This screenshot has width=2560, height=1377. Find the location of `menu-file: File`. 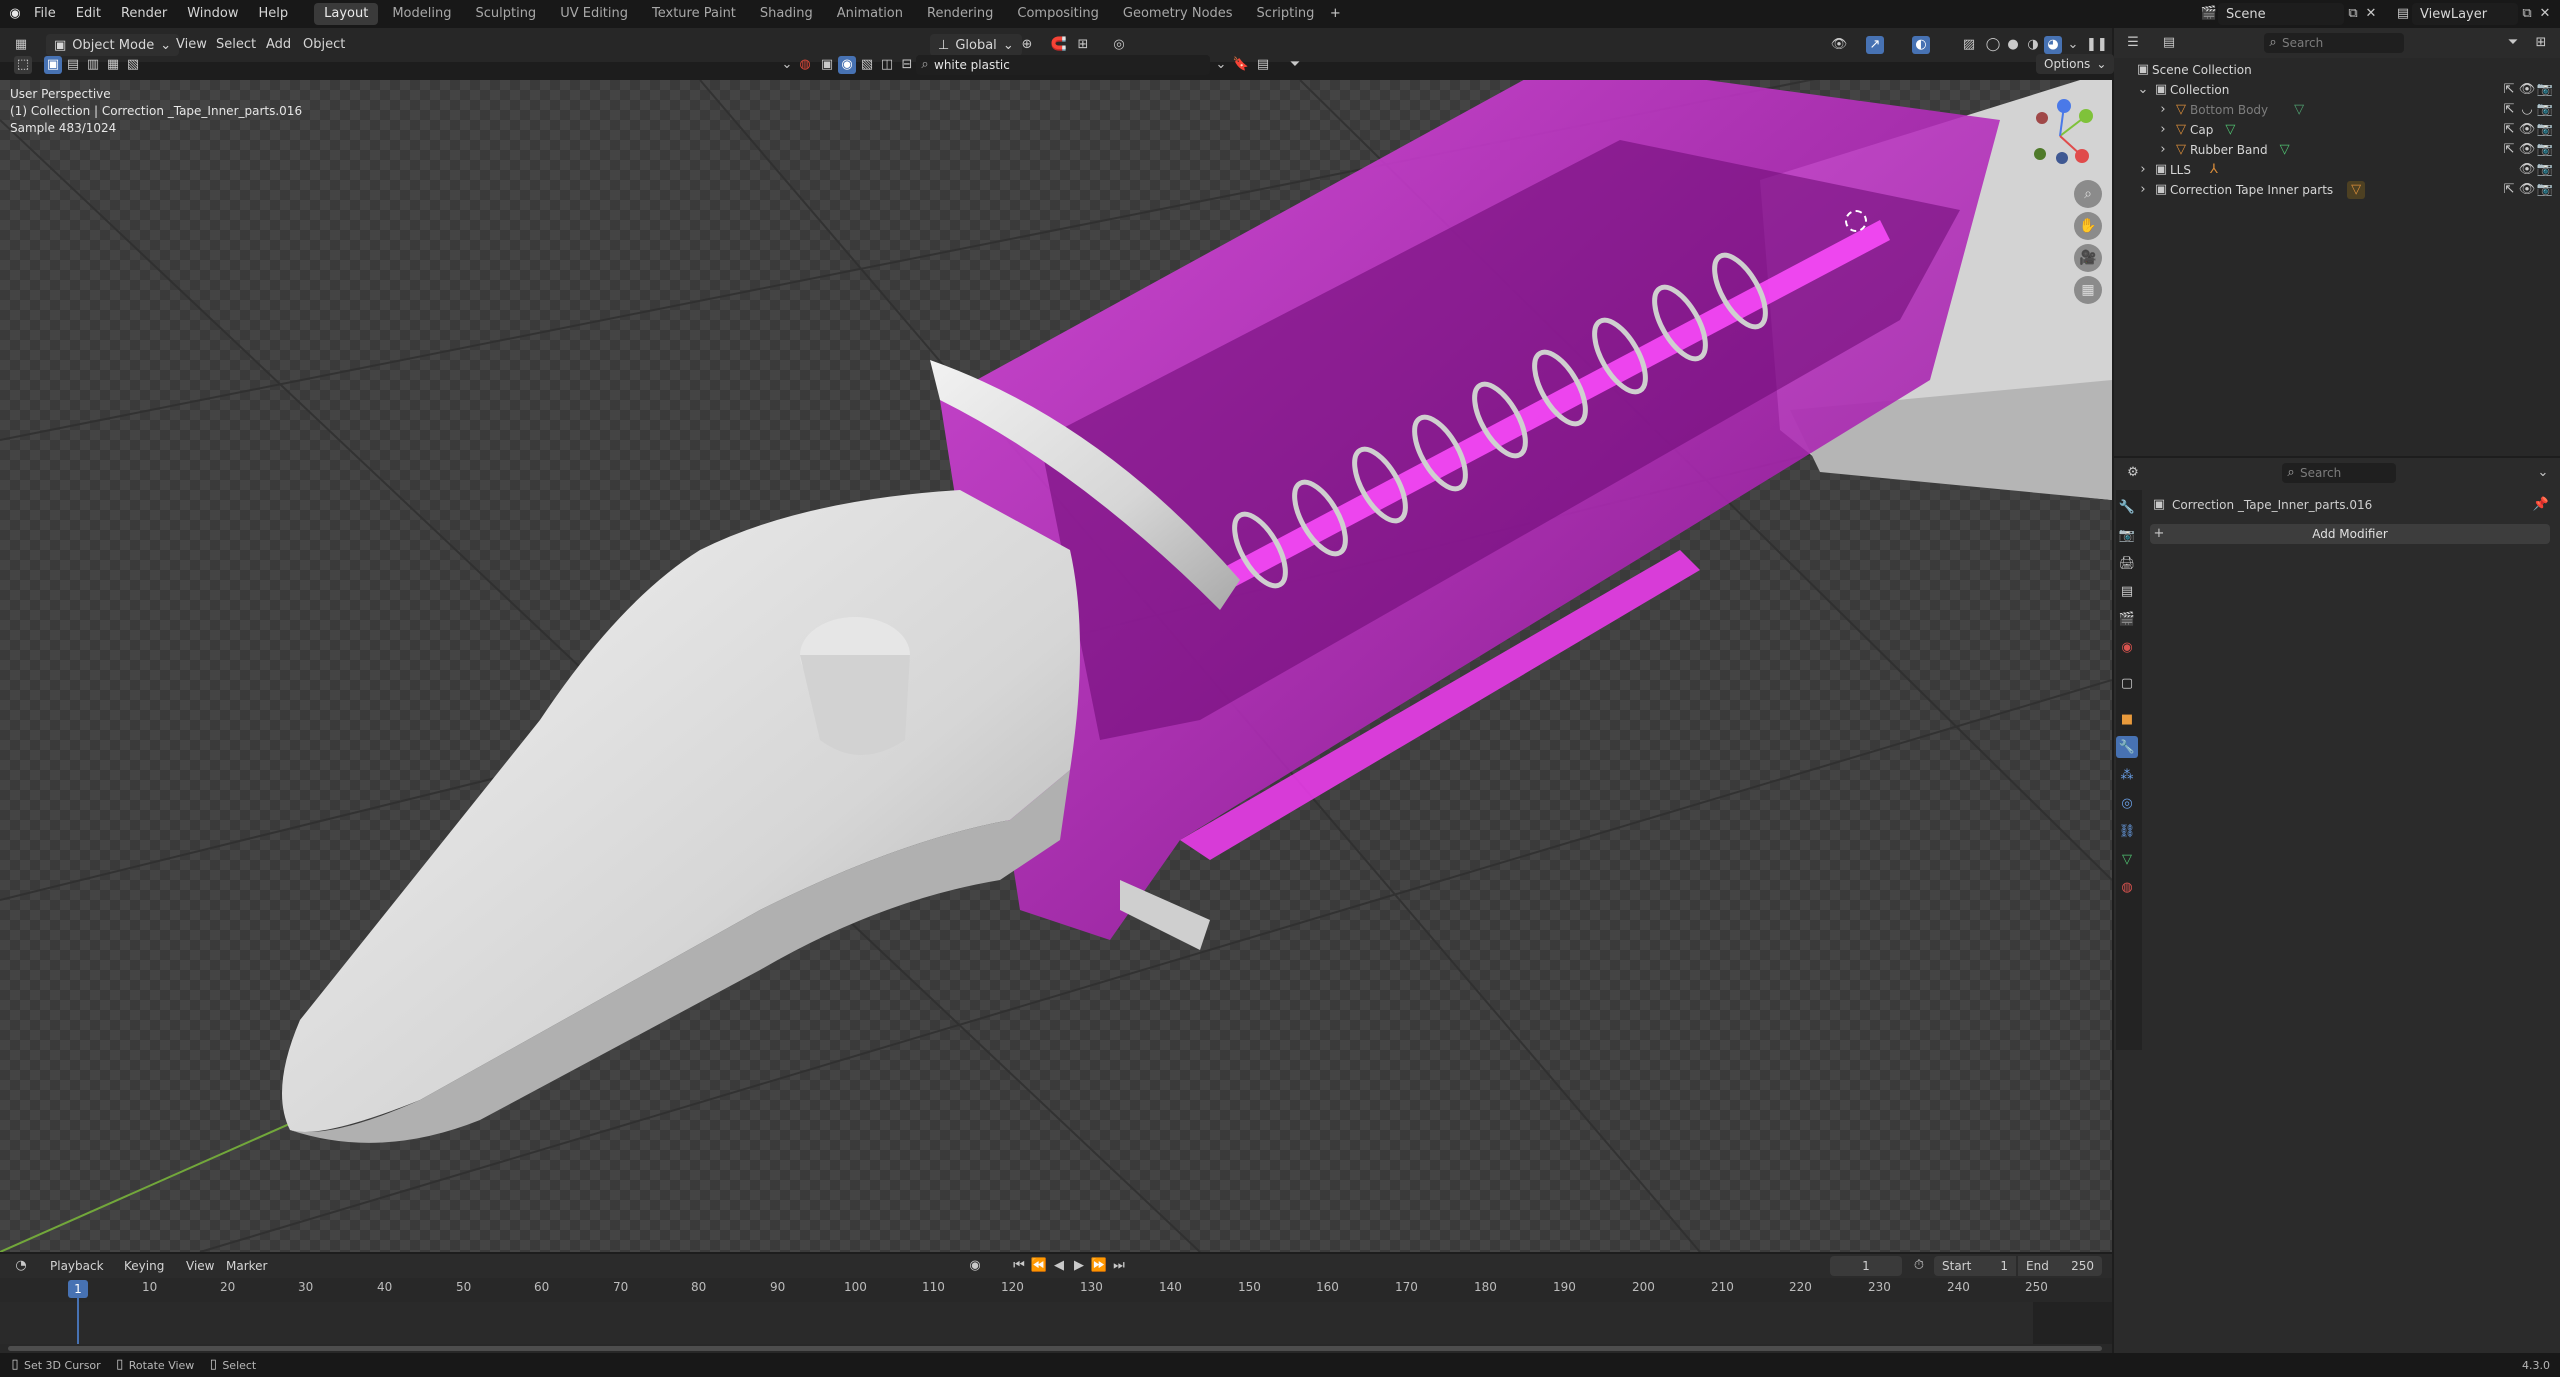

menu-file: File is located at coordinates (45, 14).